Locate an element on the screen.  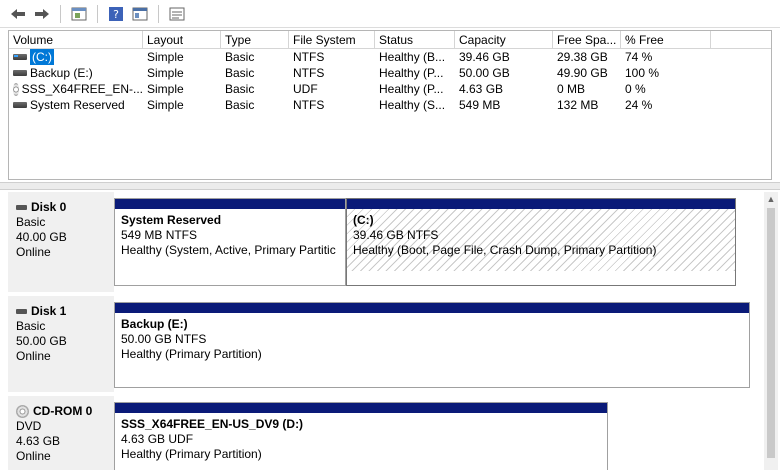
disk-size: 50.00 GB is located at coordinates (41, 341).